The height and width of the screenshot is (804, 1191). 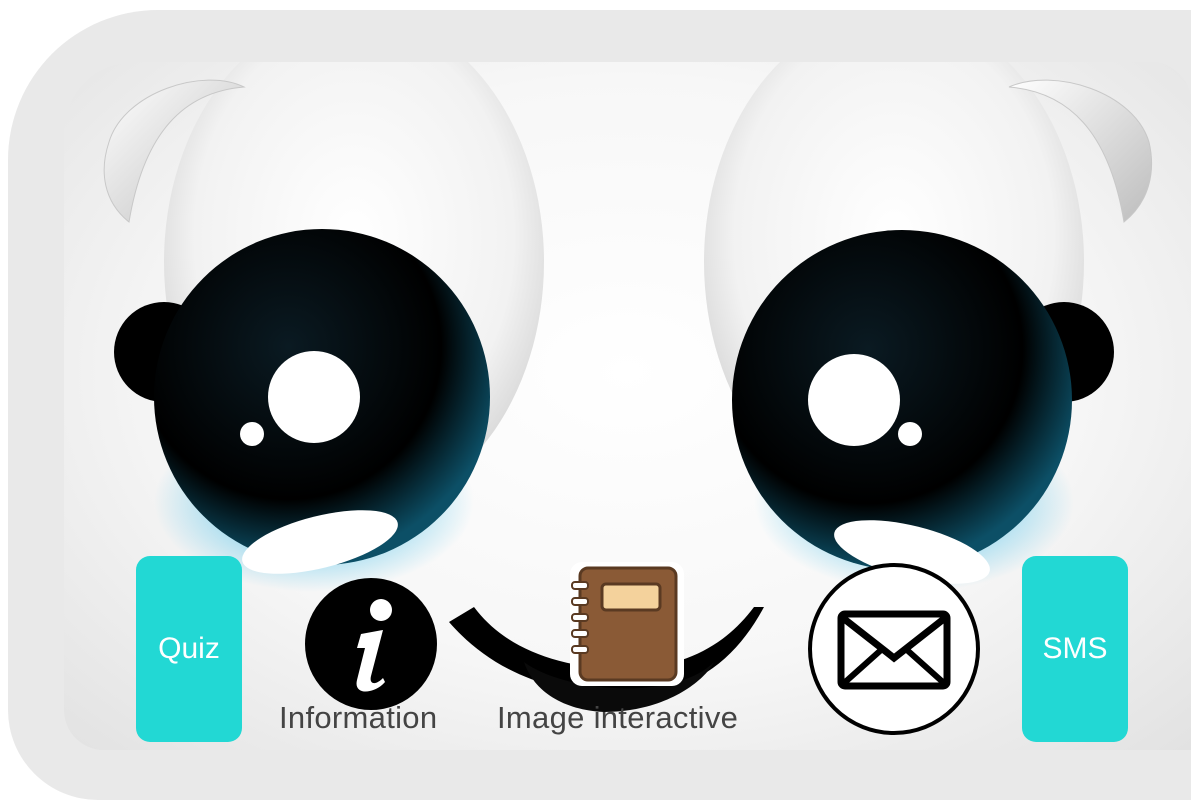 I want to click on left-eye-sparkle, so click(x=252, y=434).